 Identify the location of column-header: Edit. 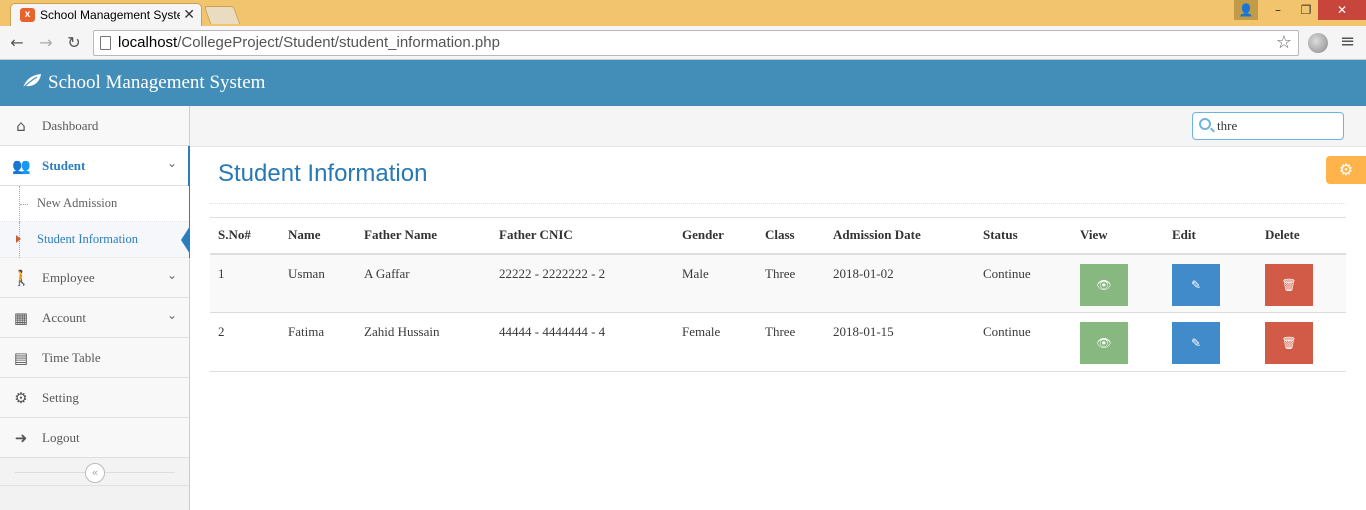
(1210, 236).